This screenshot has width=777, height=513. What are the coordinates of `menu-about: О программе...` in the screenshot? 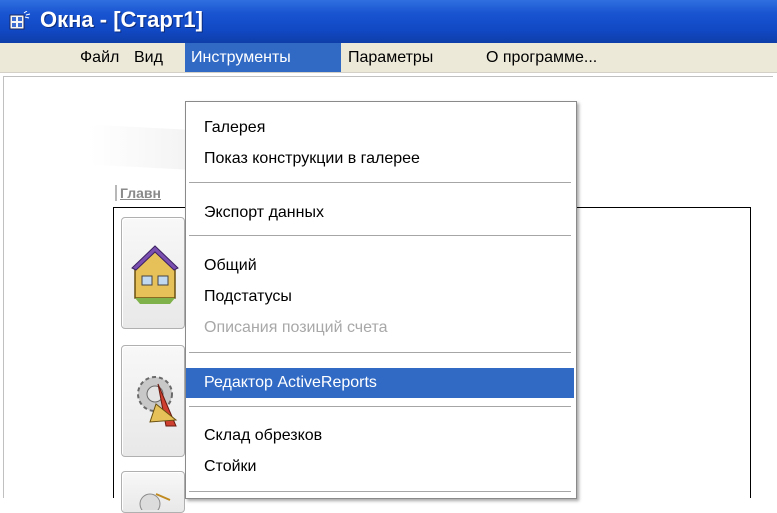 It's located at (541, 57).